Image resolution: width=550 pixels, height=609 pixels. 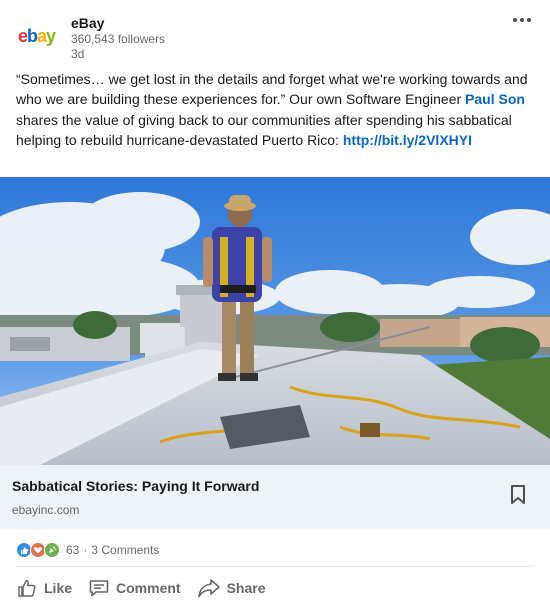 I want to click on share-button: Share, so click(x=231, y=588).